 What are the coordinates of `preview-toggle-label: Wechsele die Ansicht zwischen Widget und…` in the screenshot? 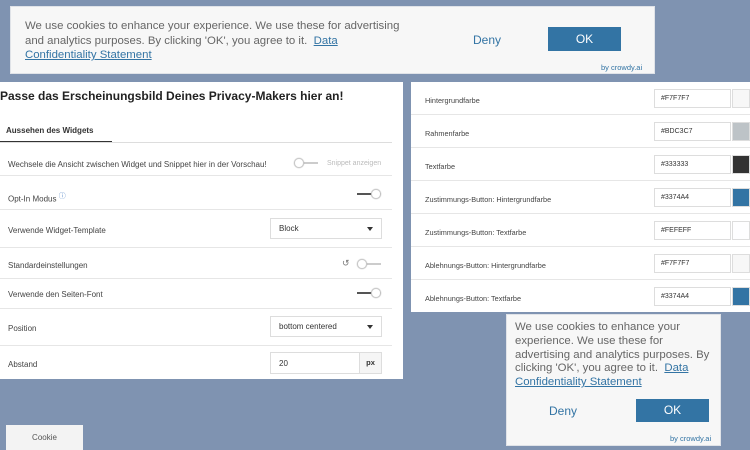 It's located at (137, 164).